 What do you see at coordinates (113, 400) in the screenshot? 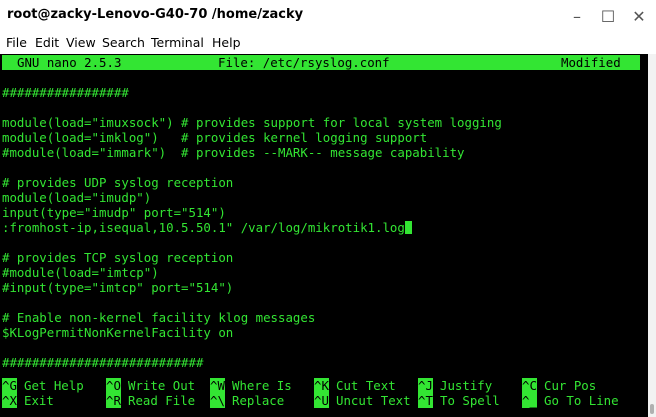
I see `shortcut-key: ^R` at bounding box center [113, 400].